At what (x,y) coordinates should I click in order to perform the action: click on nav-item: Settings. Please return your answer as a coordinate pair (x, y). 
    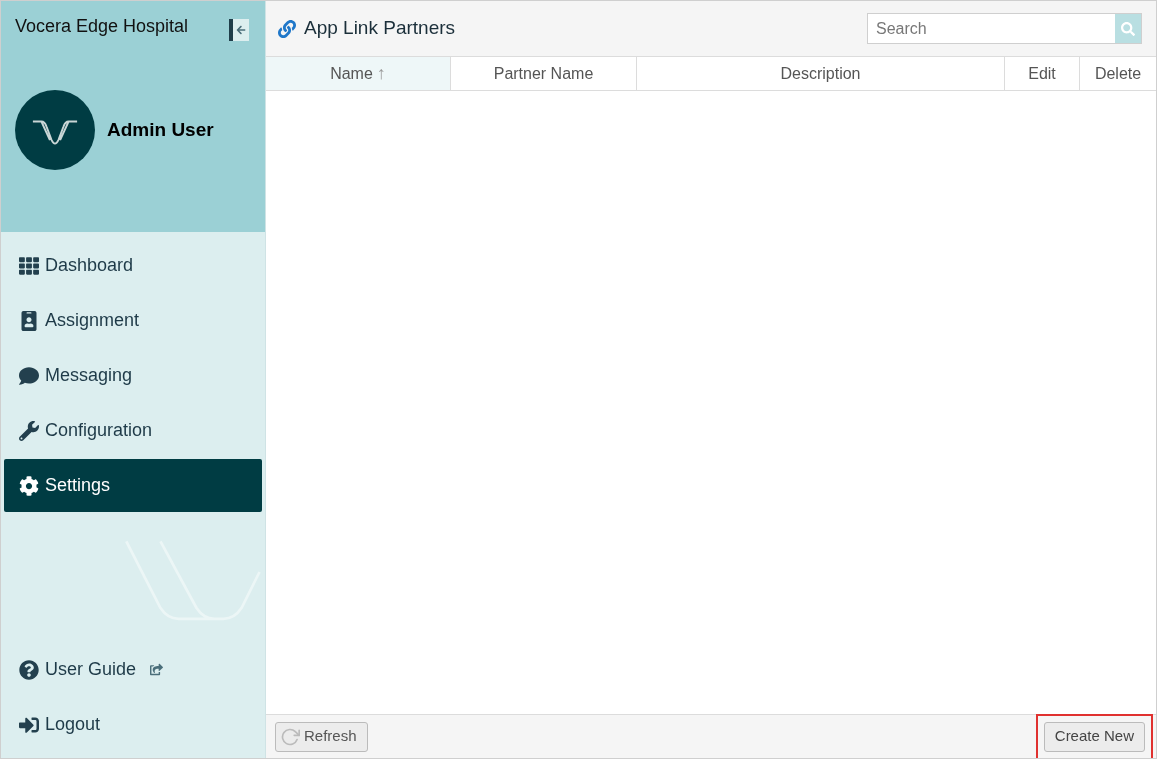
    Looking at the image, I should click on (133, 485).